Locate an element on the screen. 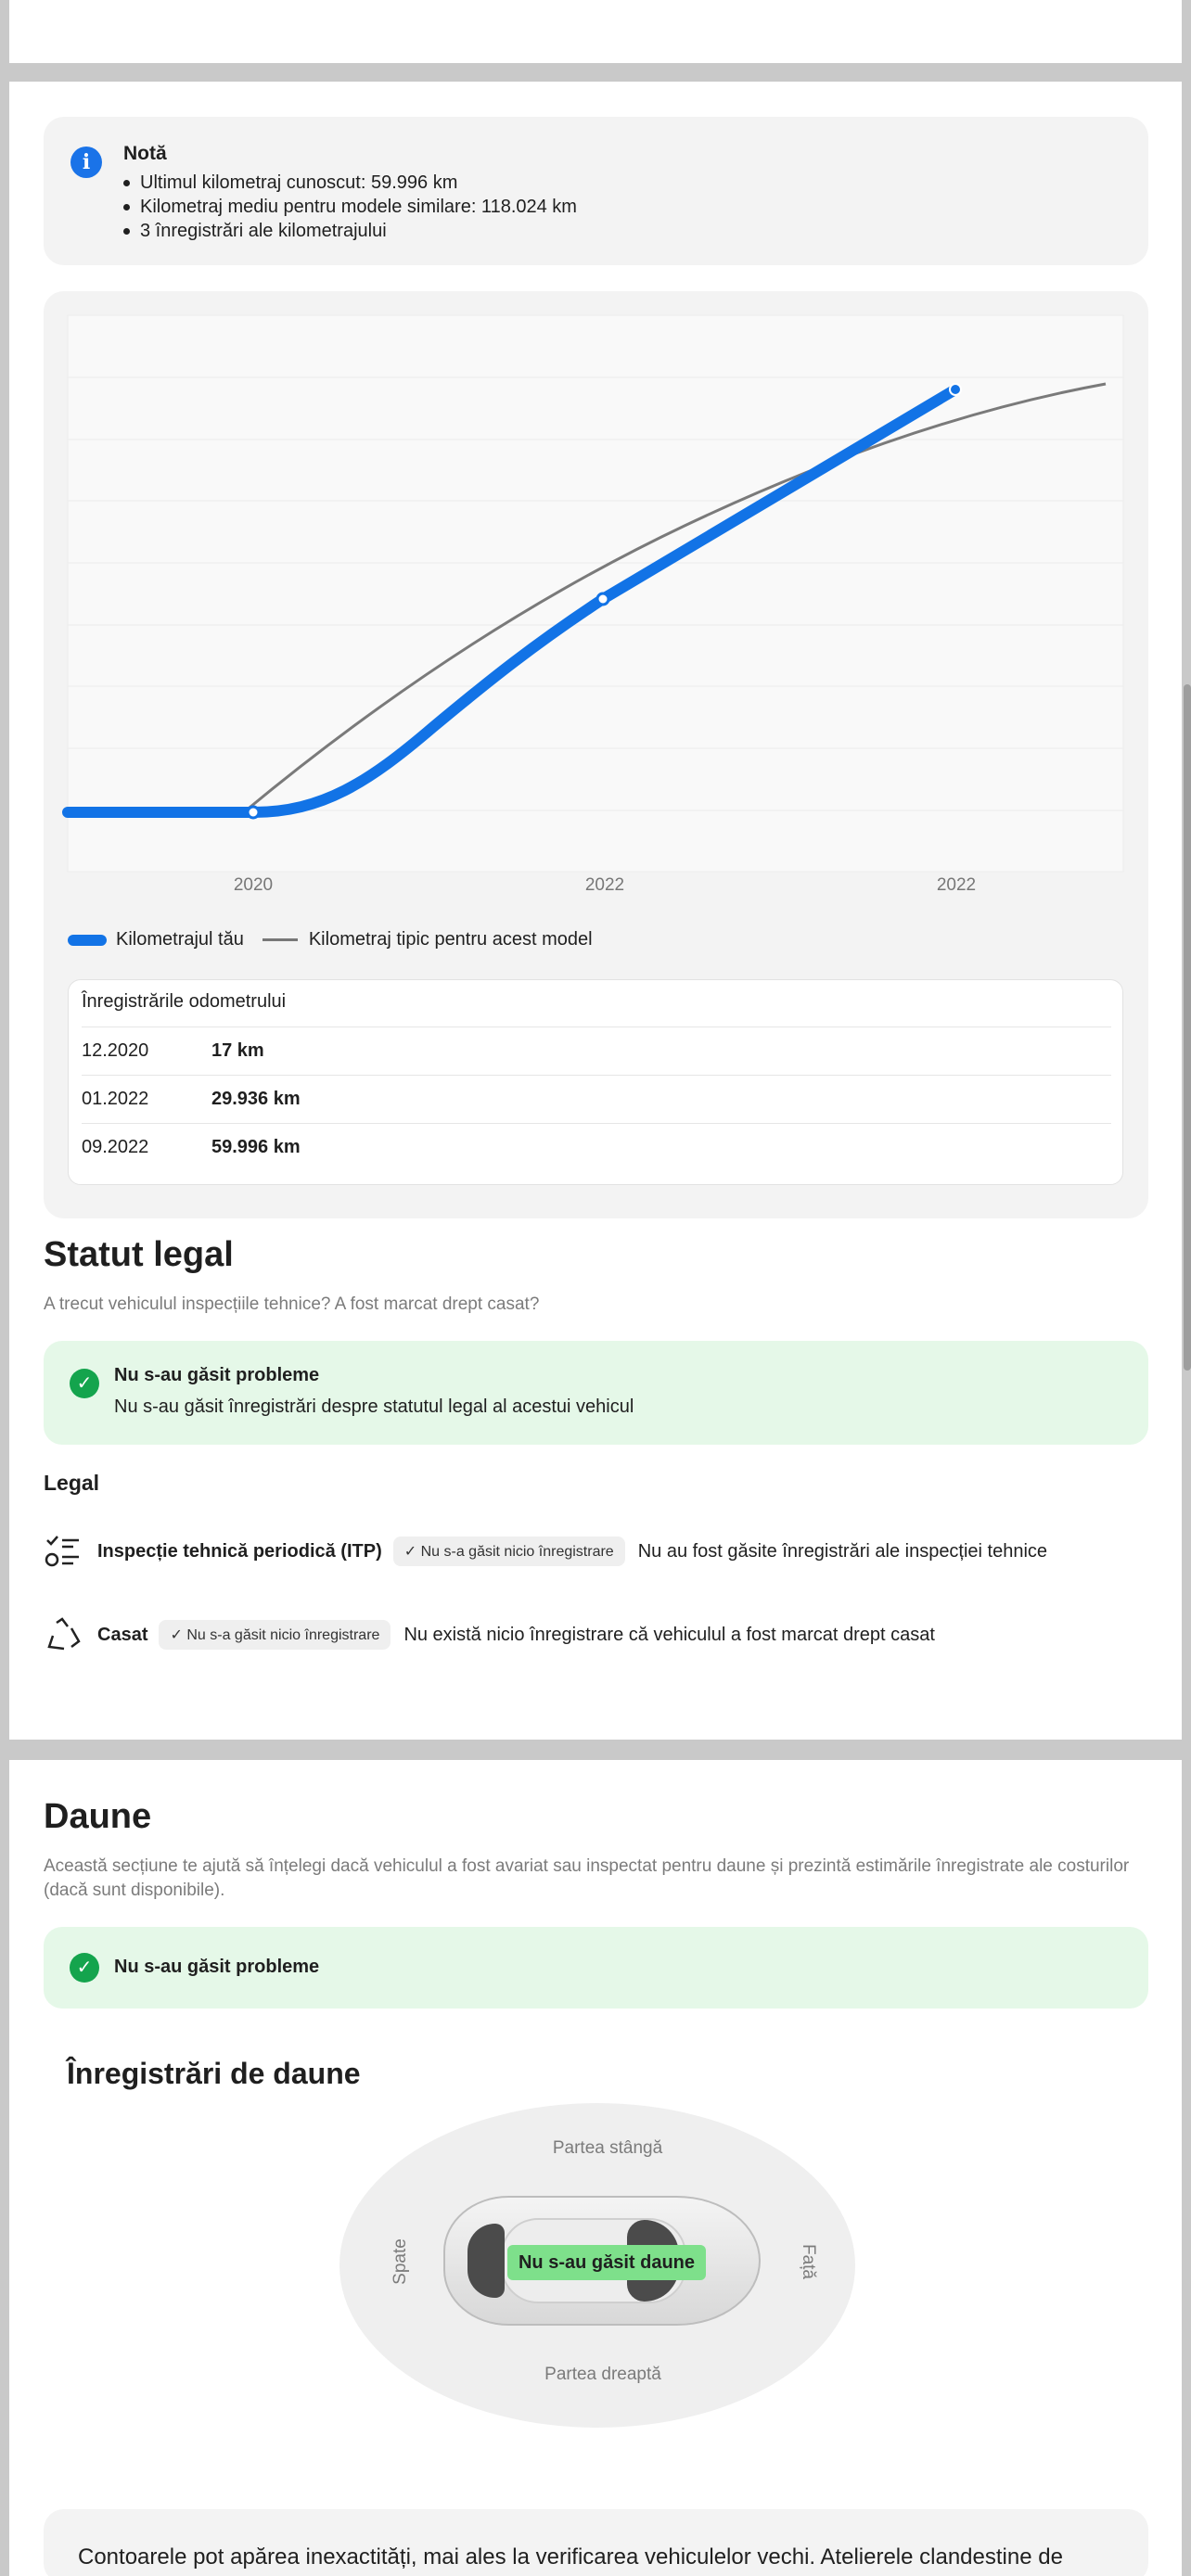 This screenshot has height=2576, width=1191. legal-row-label: Inspecție tehnică periodică (ITP) is located at coordinates (239, 1551).